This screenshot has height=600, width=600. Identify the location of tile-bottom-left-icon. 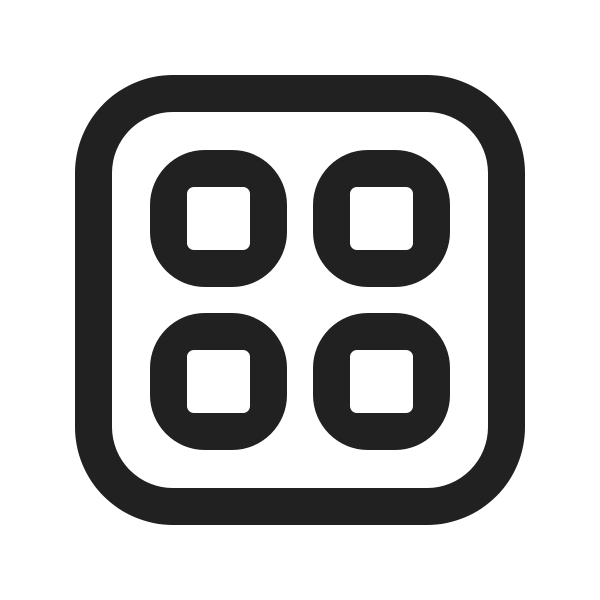
(218, 381).